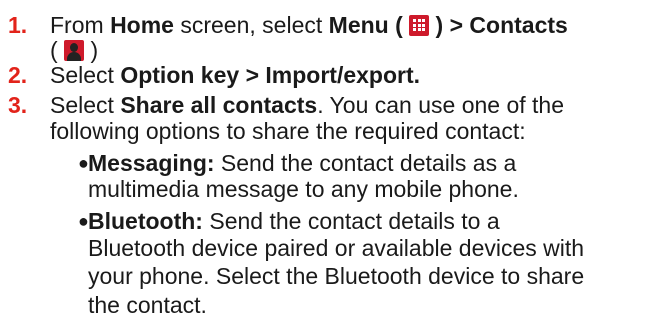 This screenshot has height=333, width=655. What do you see at coordinates (358, 25) in the screenshot?
I see `menu-label: Menu` at bounding box center [358, 25].